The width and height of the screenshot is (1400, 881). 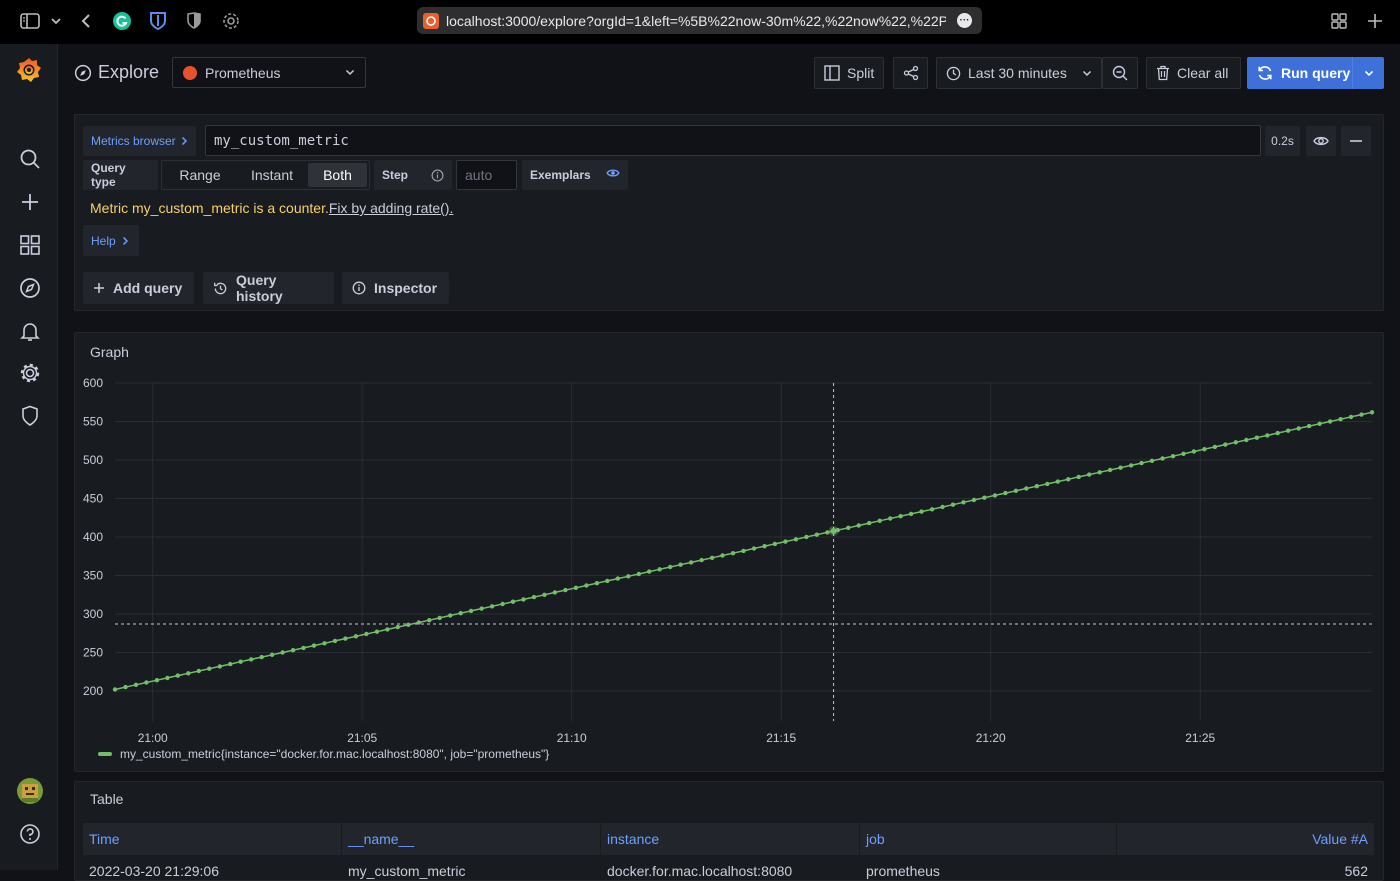 I want to click on query-type-instant: Instant, so click(x=272, y=175).